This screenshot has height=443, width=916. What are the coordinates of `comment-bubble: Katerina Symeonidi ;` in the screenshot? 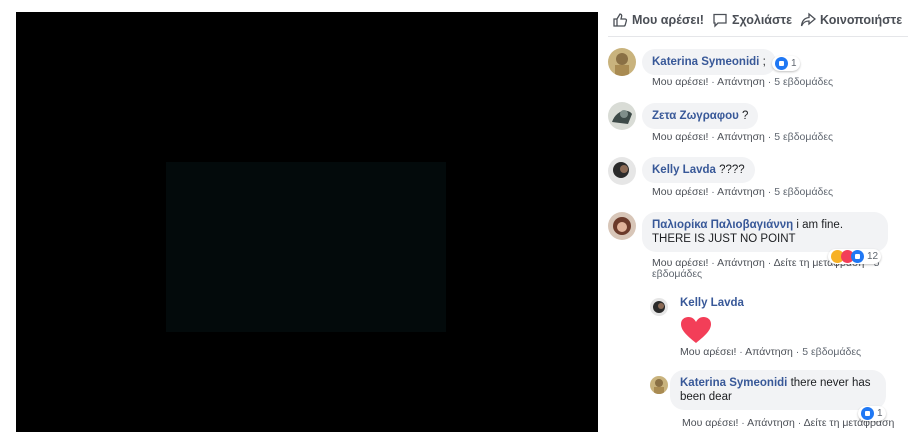 It's located at (709, 62).